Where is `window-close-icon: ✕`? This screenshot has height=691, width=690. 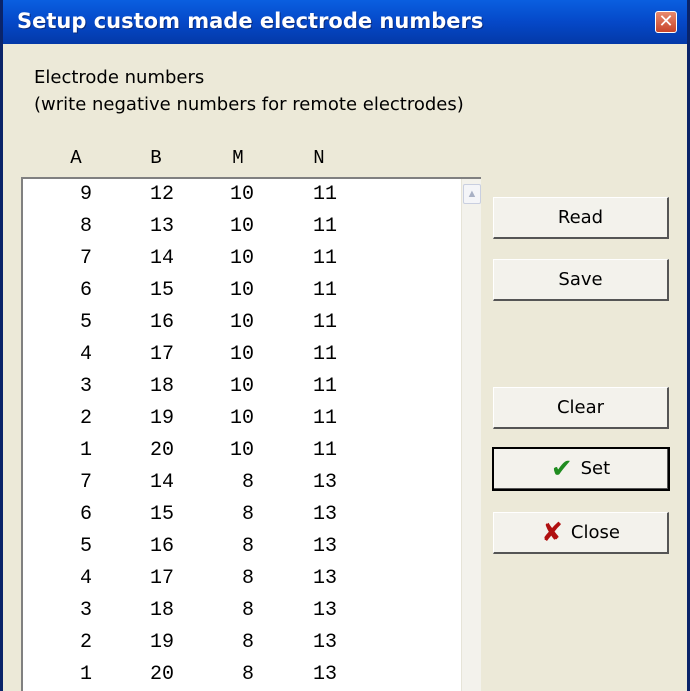
window-close-icon: ✕ is located at coordinates (666, 22).